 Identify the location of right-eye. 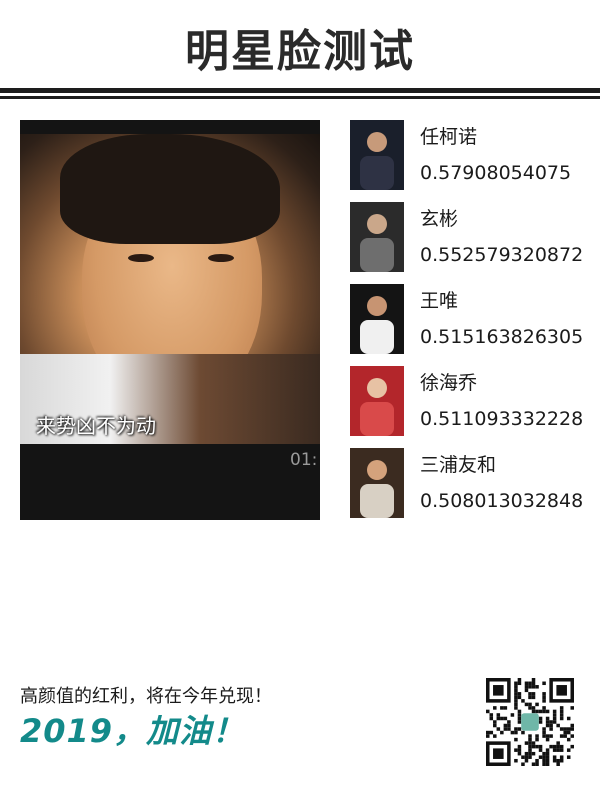
(221, 258).